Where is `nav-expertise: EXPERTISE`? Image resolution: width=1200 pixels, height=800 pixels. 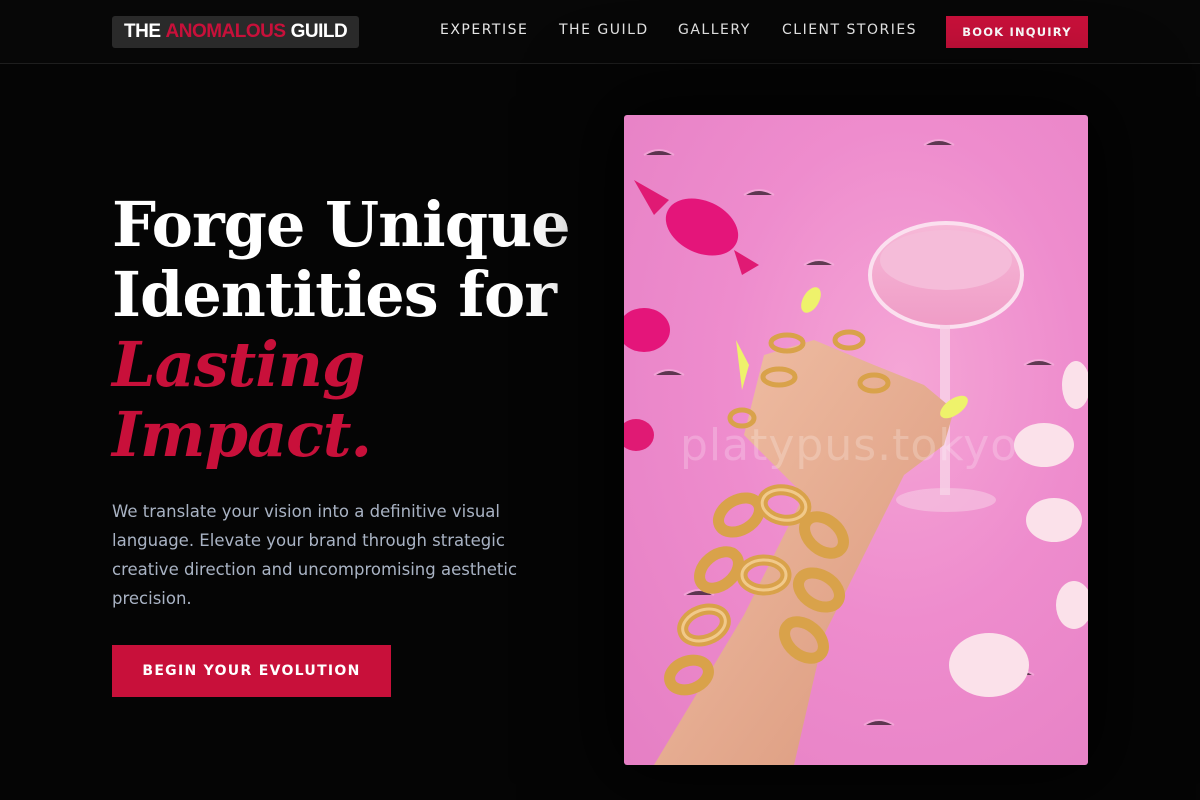 nav-expertise: EXPERTISE is located at coordinates (484, 30).